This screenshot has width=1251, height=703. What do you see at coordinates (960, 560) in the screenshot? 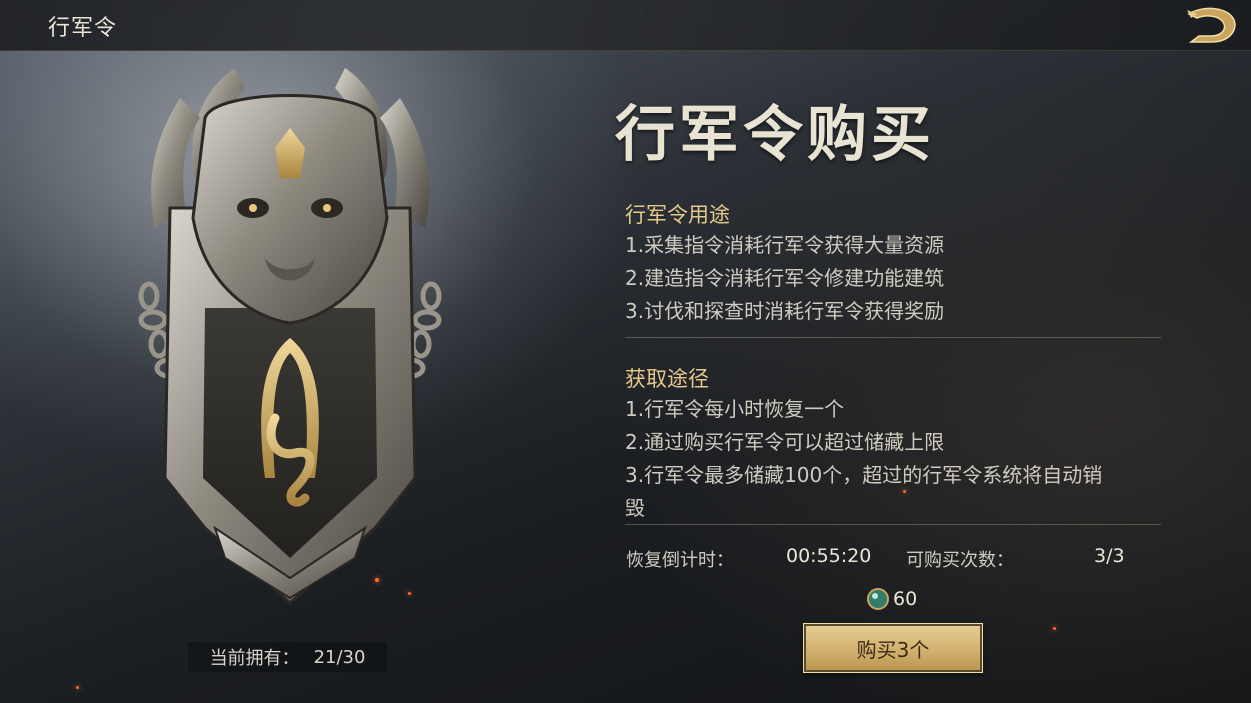
I see `purchases-left-label: 可购买次数：` at bounding box center [960, 560].